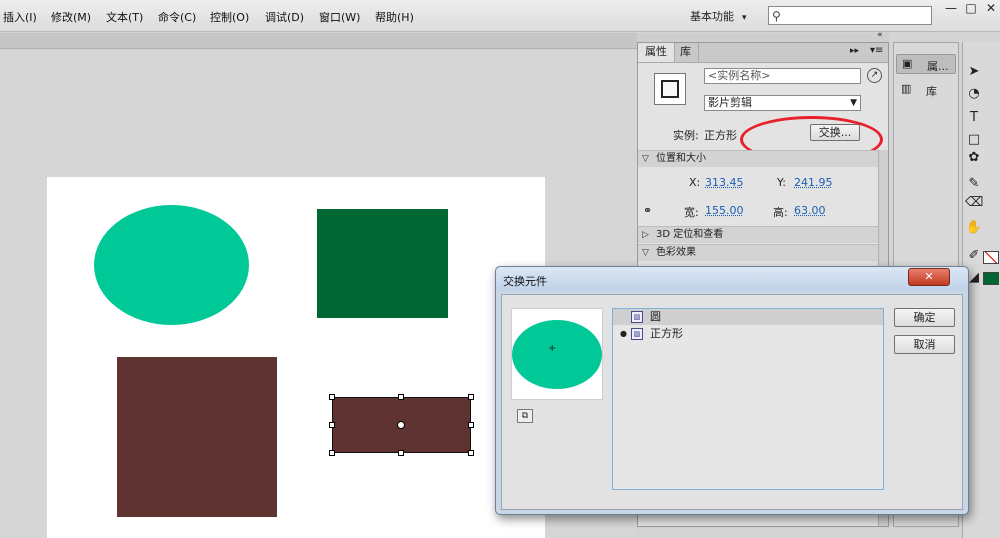 This screenshot has height=538, width=1000. I want to click on symbol-preview: +, so click(557, 354).